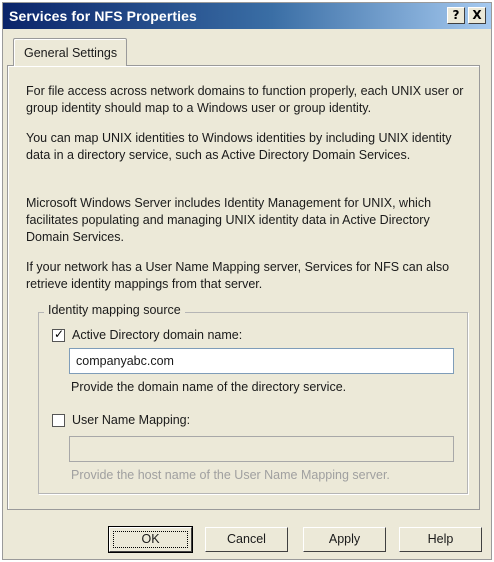 Image resolution: width=494 pixels, height=562 pixels. What do you see at coordinates (103, 16) in the screenshot?
I see `window-title: Services for NFS Properties` at bounding box center [103, 16].